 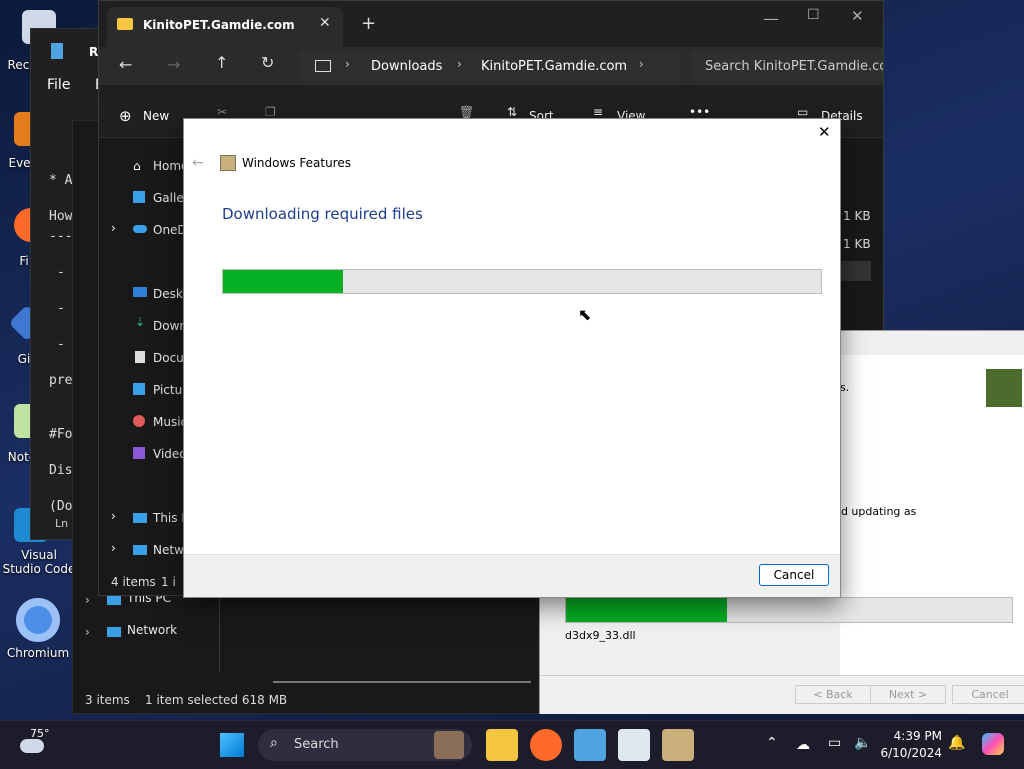 I want to click on text-line: -, so click(x=61, y=344).